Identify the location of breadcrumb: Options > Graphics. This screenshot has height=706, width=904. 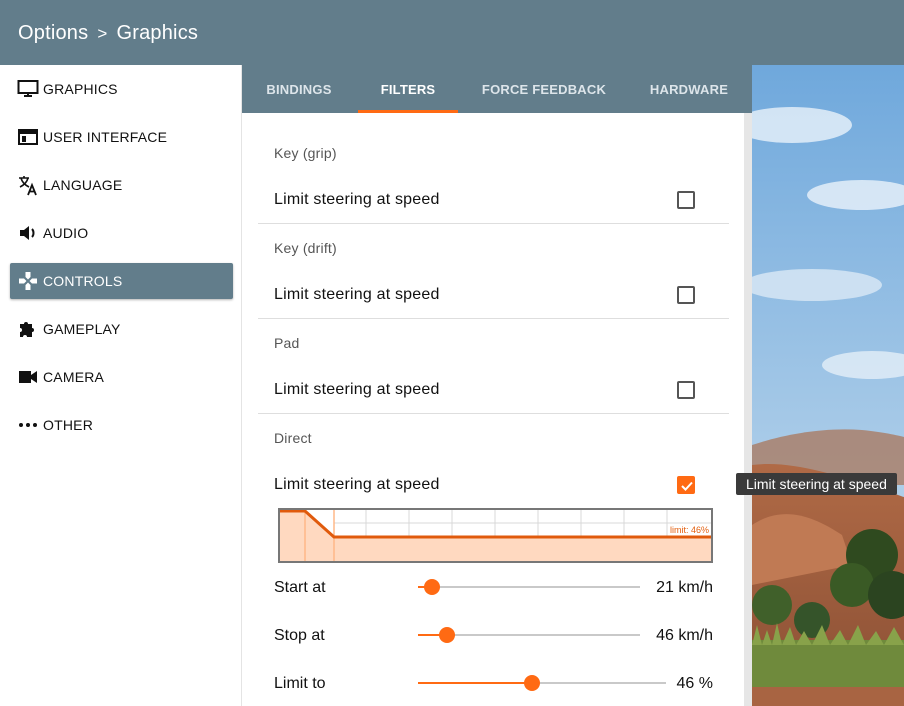
(108, 33).